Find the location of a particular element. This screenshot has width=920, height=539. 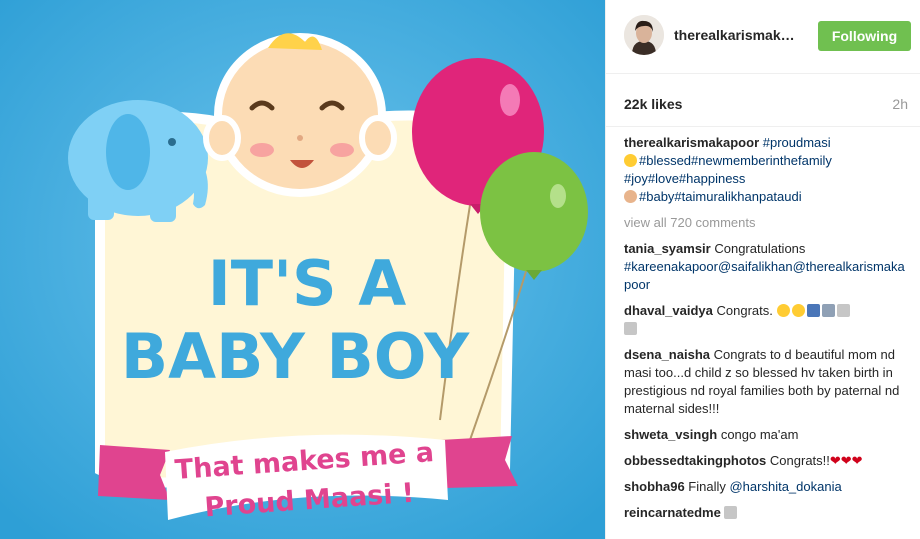

comment: obbessedtakingphotos Congrats!!❤❤❤ is located at coordinates (766, 461).